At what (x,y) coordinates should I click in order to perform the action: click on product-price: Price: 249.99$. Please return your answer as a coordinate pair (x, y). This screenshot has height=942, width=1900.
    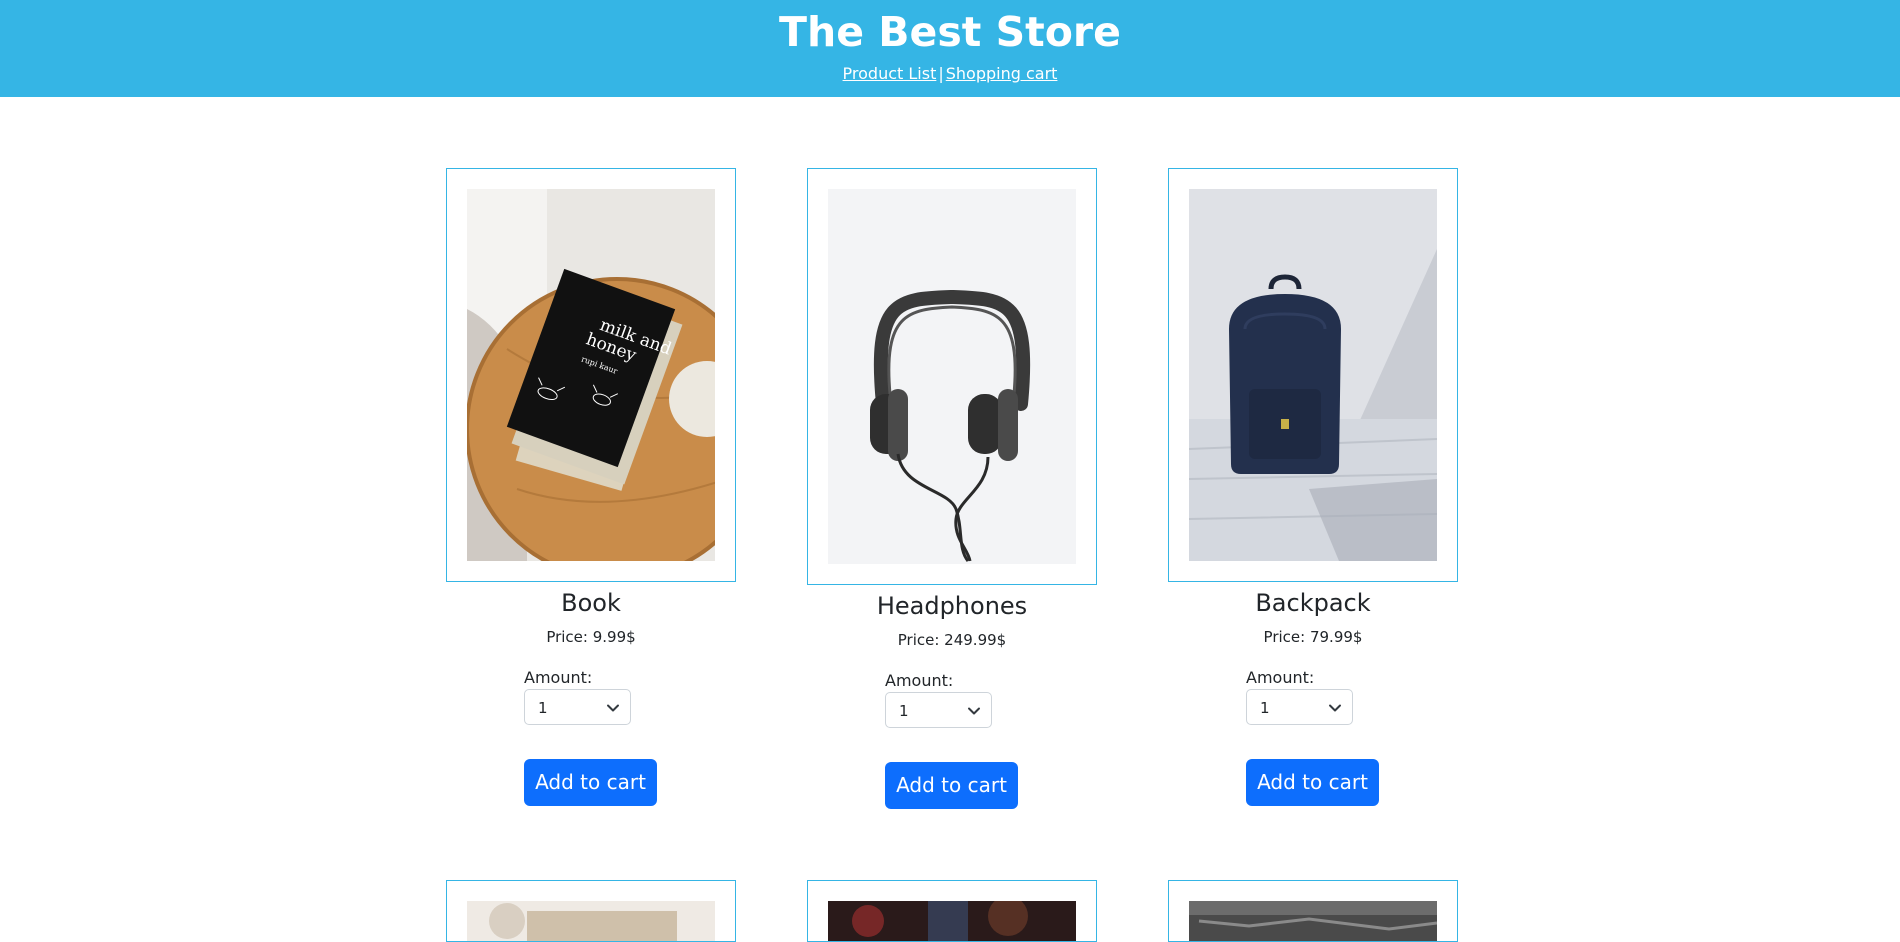
    Looking at the image, I should click on (952, 640).